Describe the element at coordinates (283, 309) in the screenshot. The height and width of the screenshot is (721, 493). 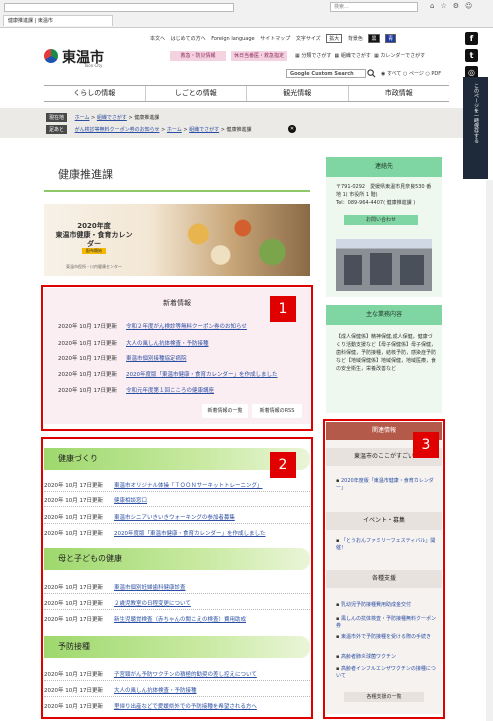
I see `marker-1: 1` at that location.